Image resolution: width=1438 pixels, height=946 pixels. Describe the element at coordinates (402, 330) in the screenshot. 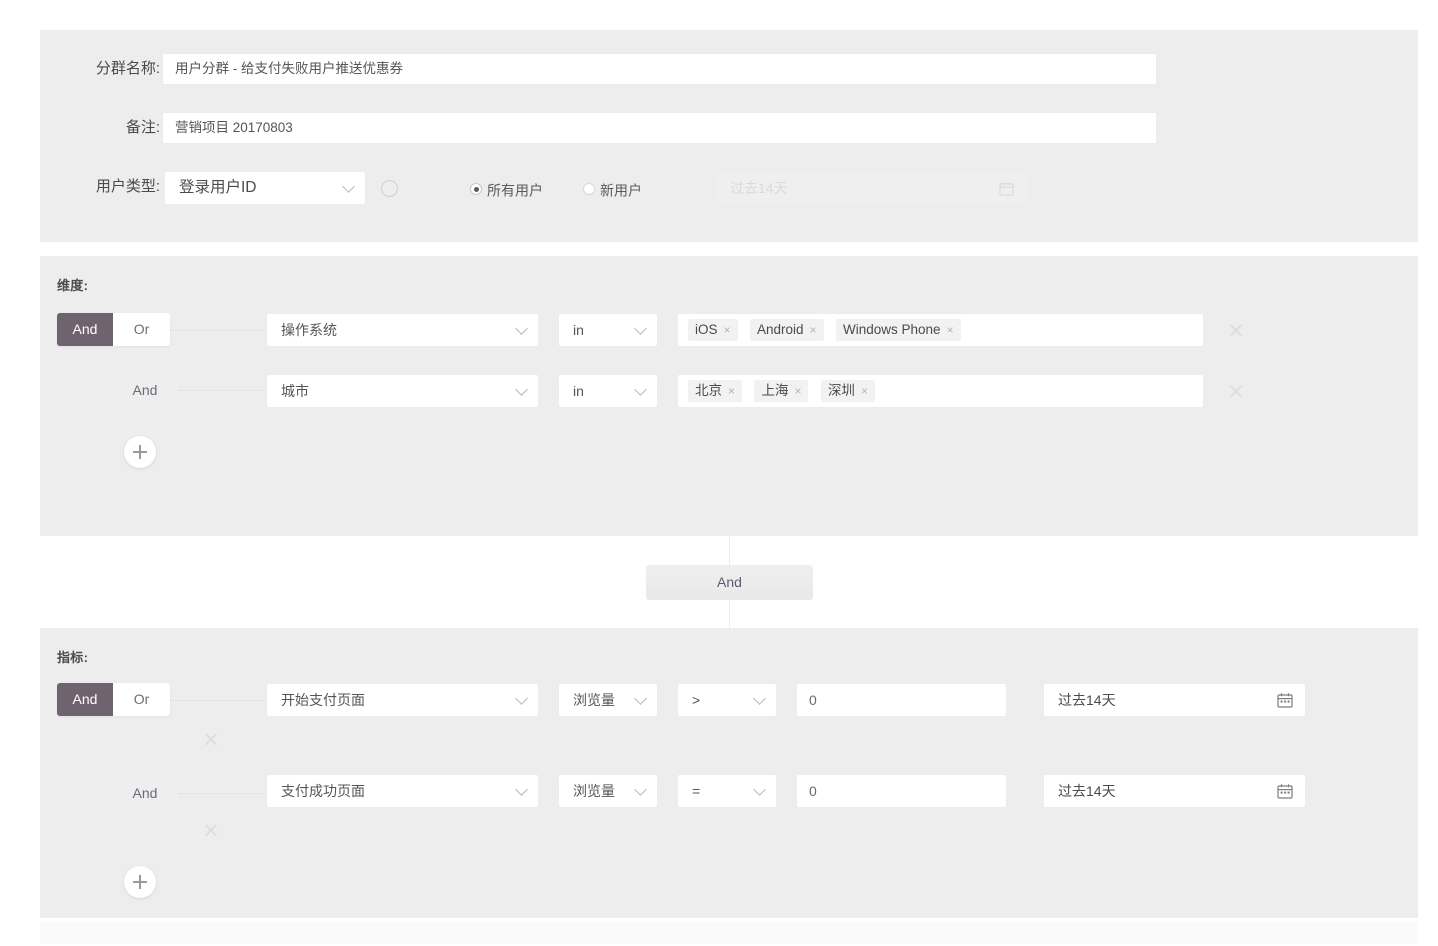

I see `dimension-field-select-0: 操作系统` at that location.